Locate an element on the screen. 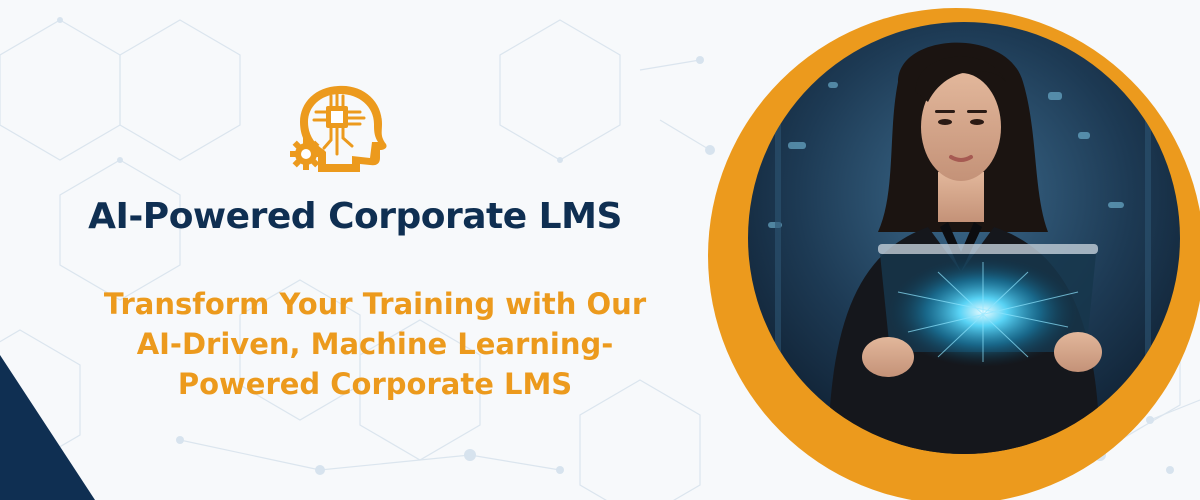 The image size is (1200, 500). ai-head-chip-gear-icon is located at coordinates (338, 128).